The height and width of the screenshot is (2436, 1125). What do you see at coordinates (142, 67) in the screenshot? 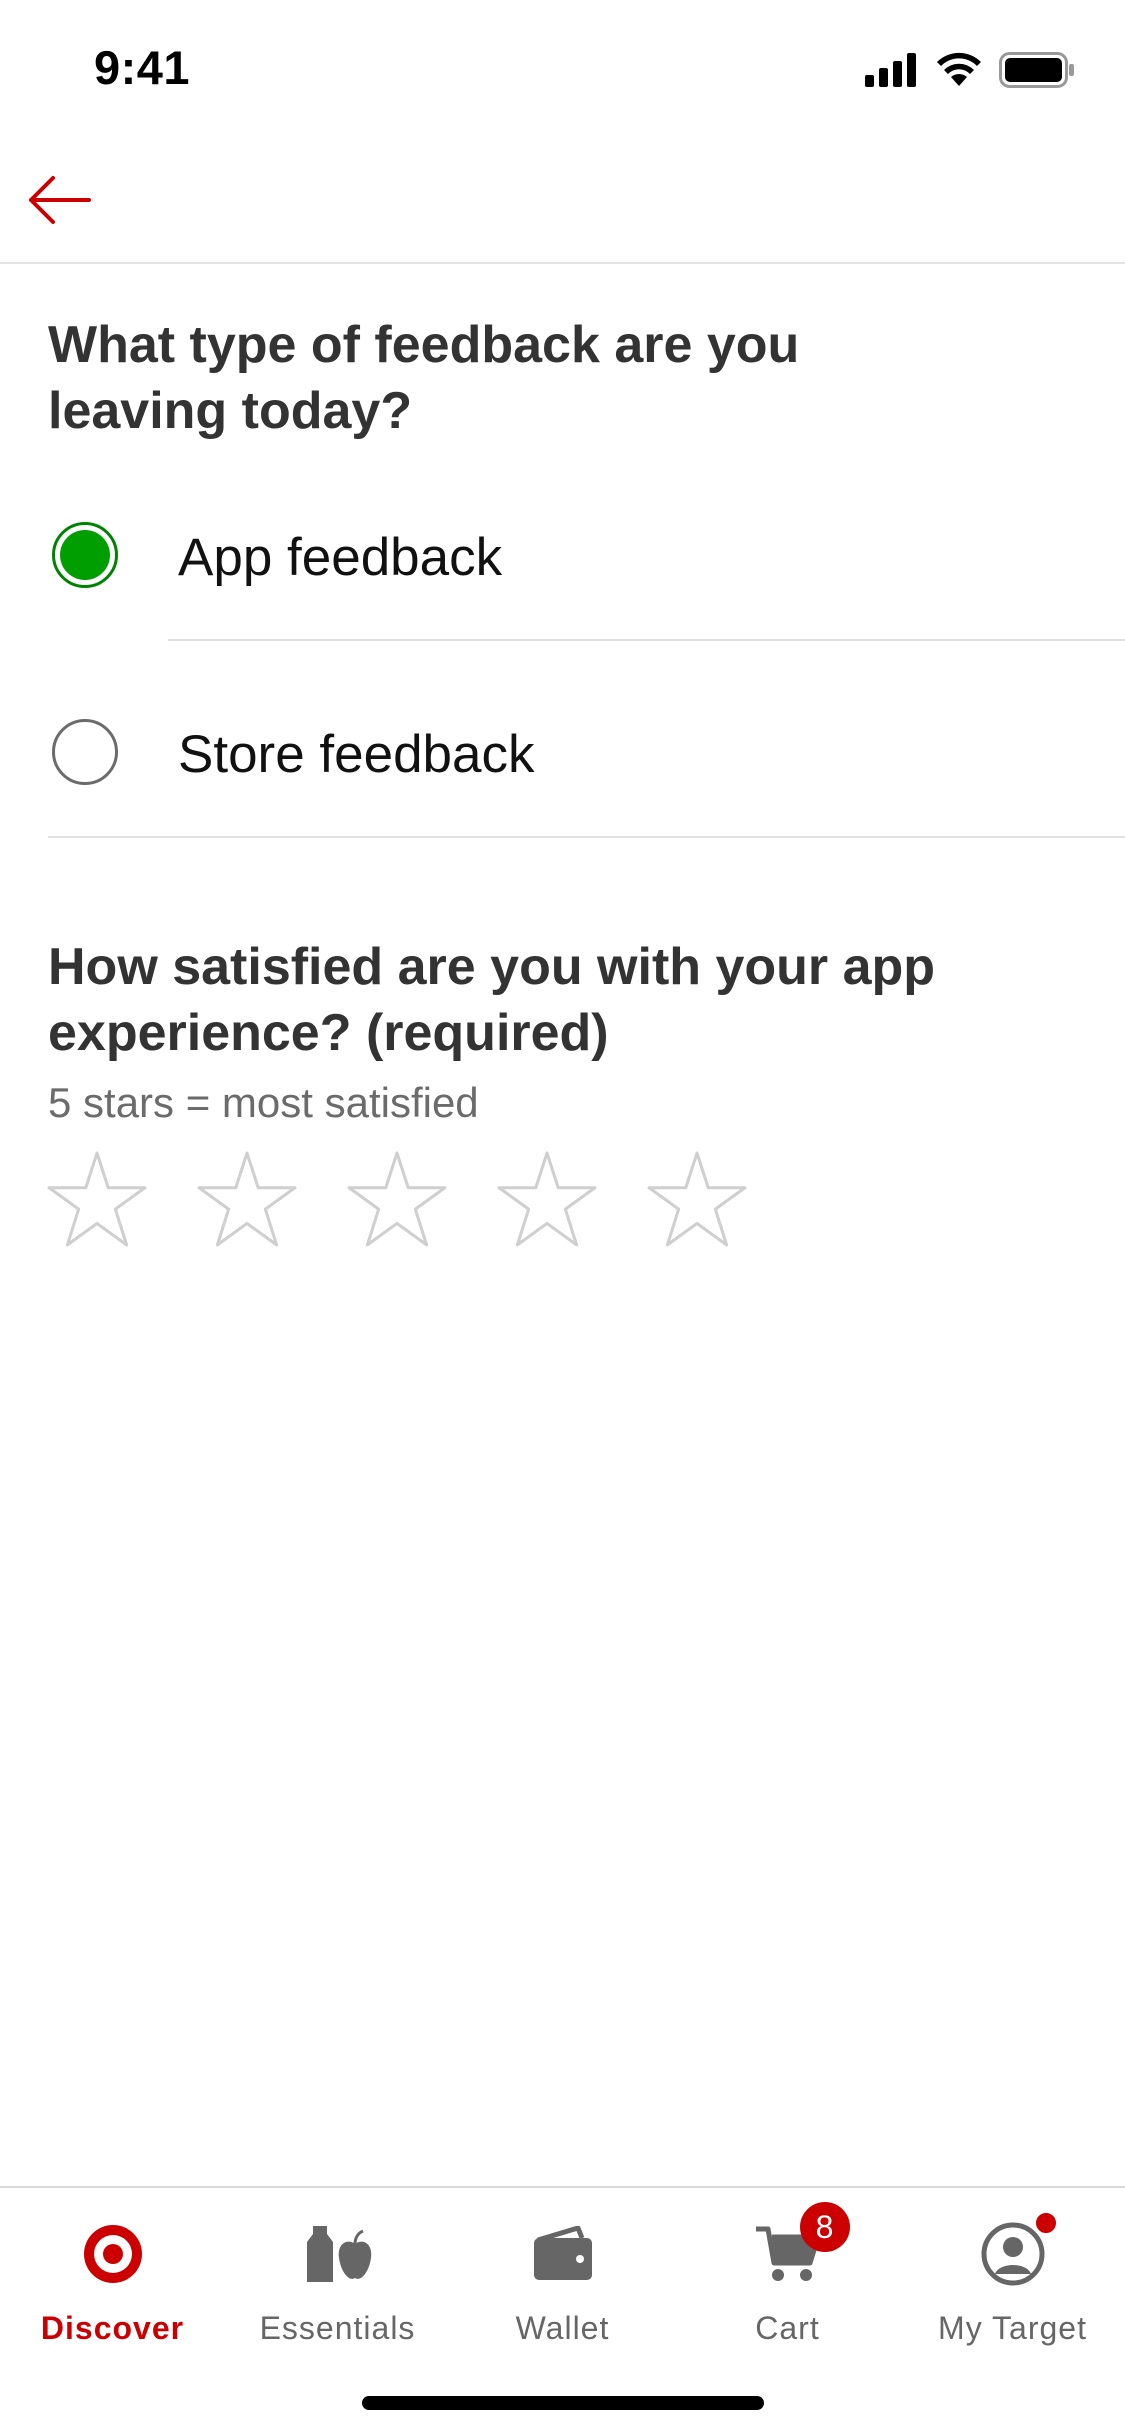
I see `status-time: 9:41` at bounding box center [142, 67].